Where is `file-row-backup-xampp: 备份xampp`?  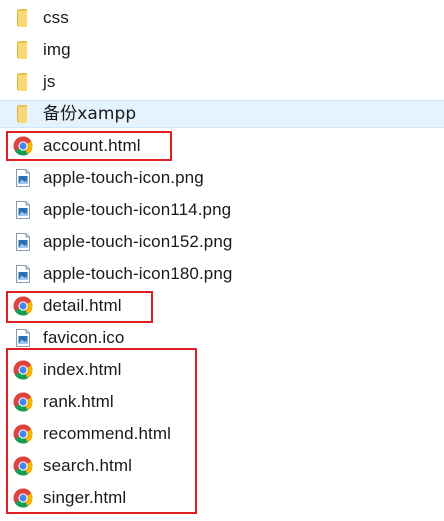
file-row-backup-xampp: 备份xampp is located at coordinates (222, 114).